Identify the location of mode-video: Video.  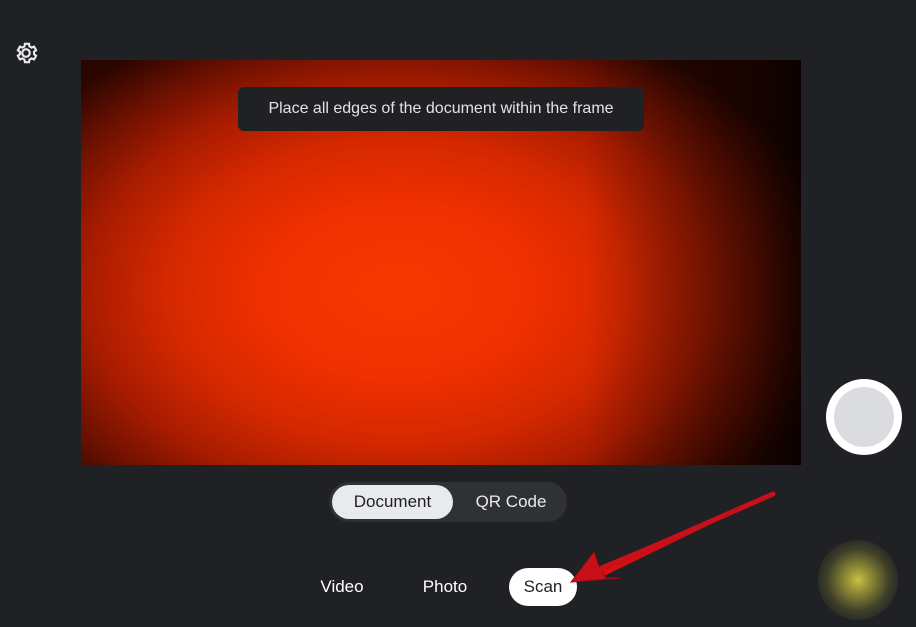
(342, 587).